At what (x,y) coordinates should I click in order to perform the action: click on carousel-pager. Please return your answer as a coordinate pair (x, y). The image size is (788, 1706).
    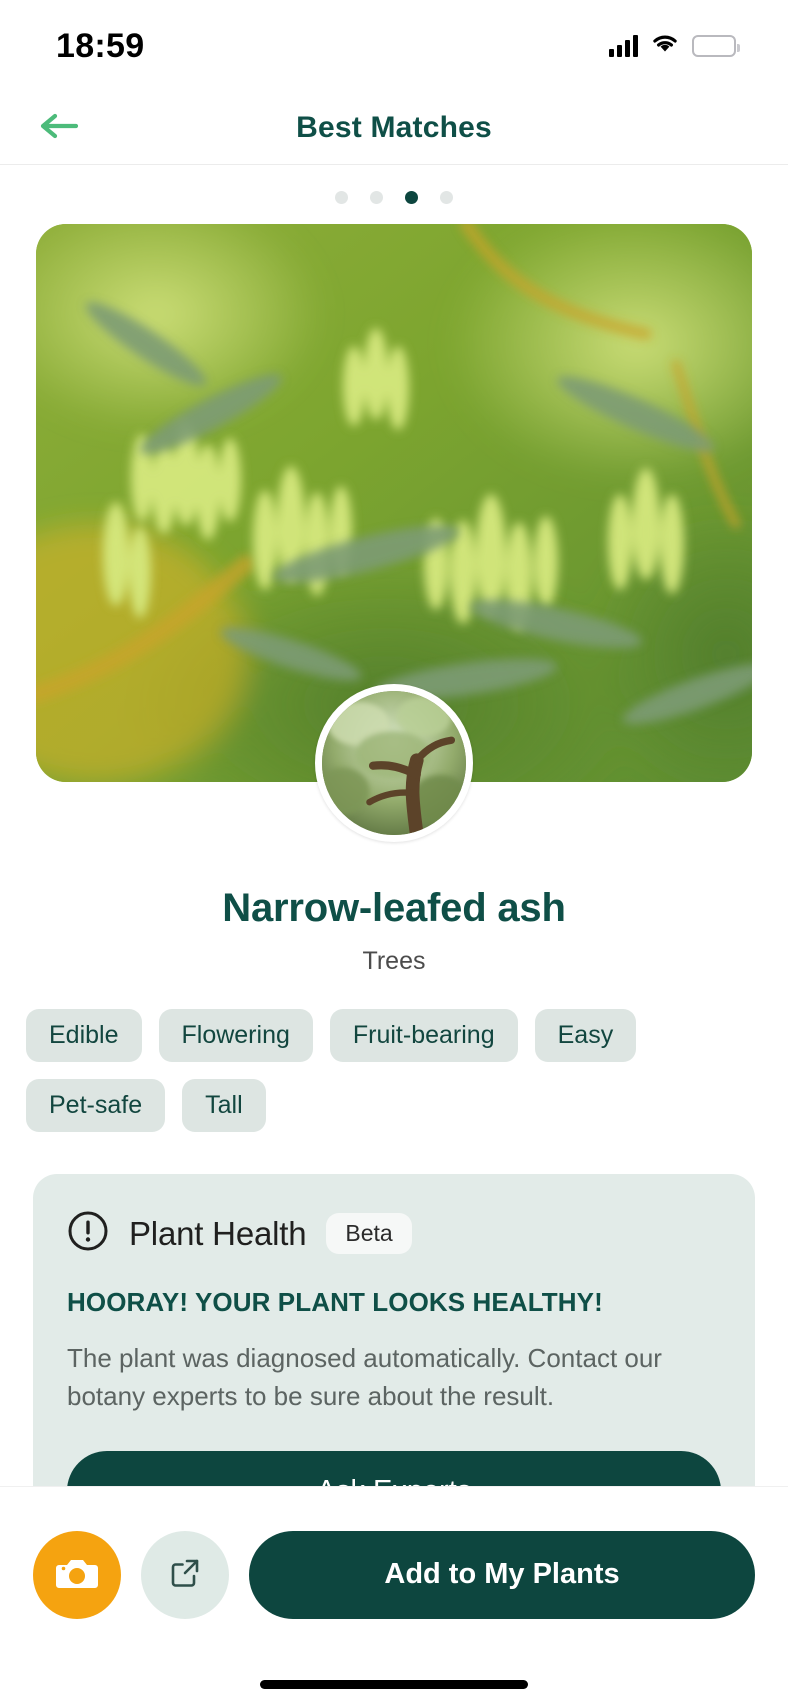
    Looking at the image, I should click on (394, 194).